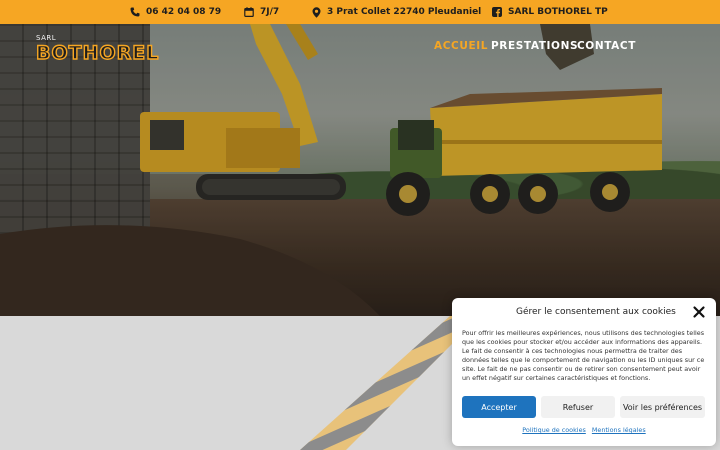  I want to click on facebook-icon, so click(497, 12).